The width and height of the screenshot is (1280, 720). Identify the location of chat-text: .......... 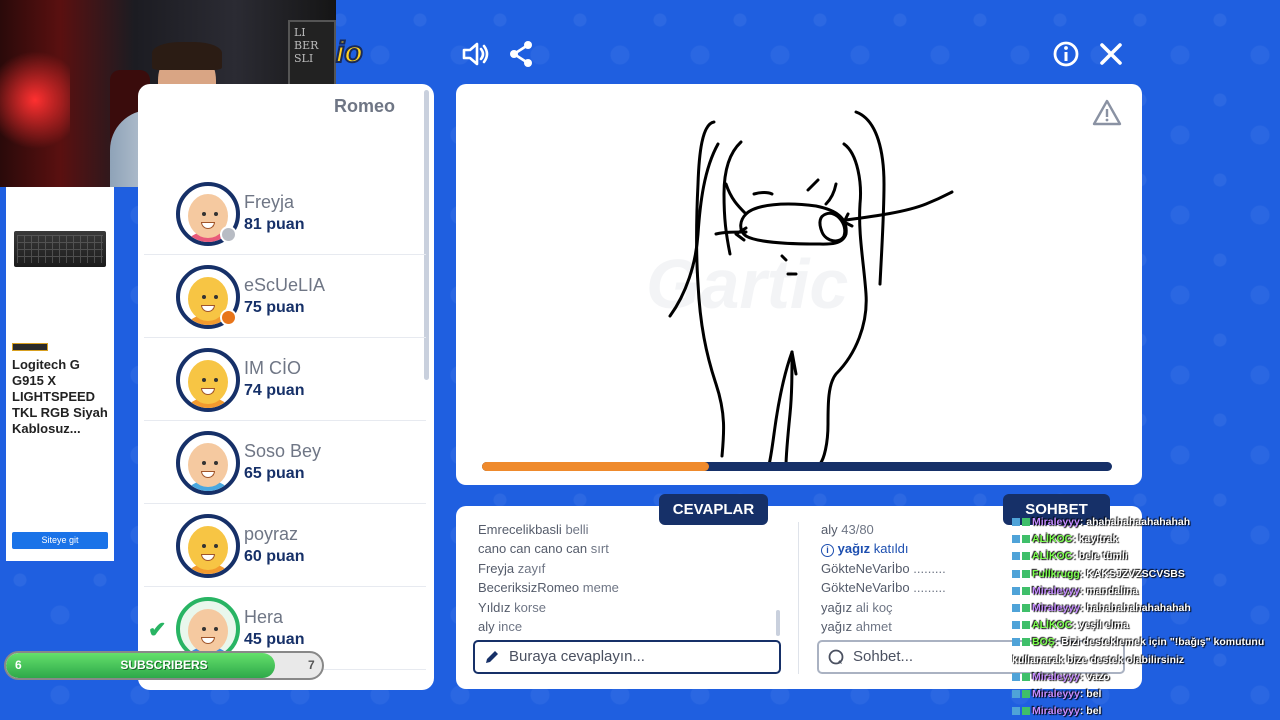
(929, 588).